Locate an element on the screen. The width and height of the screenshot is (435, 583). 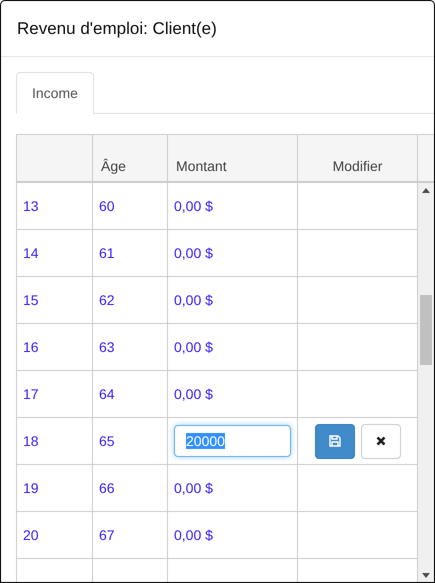
table-cell: 64 is located at coordinates (107, 394).